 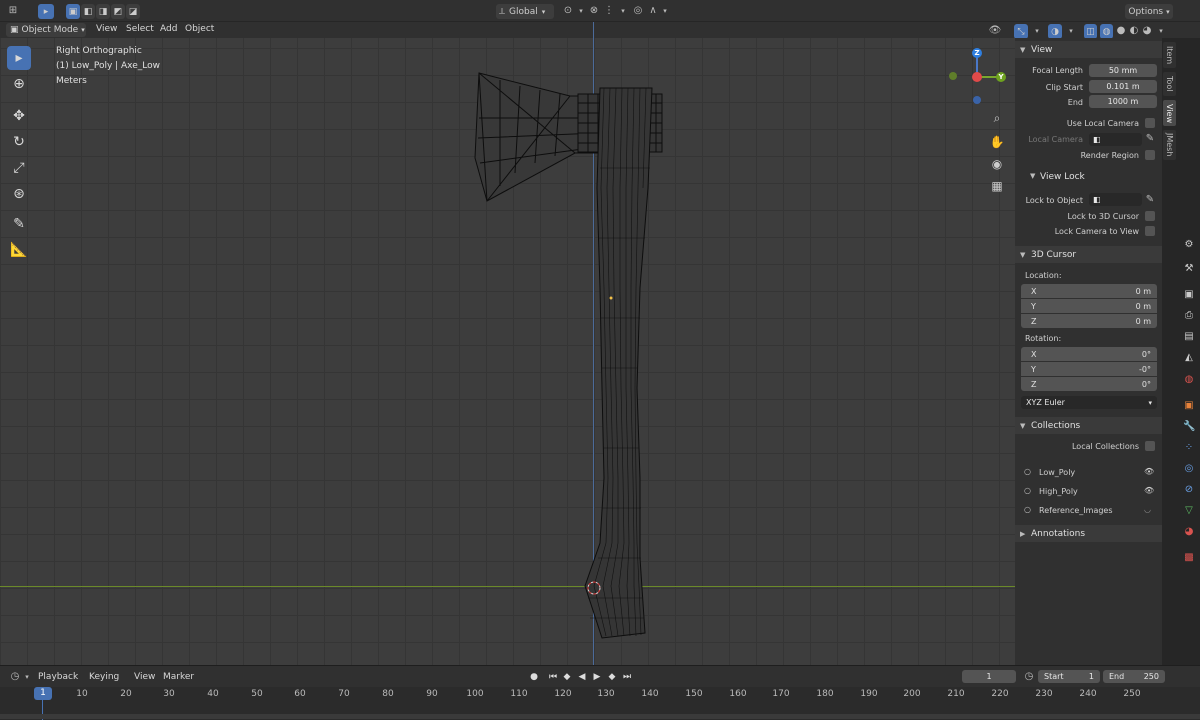 What do you see at coordinates (199, 29) in the screenshot?
I see `menu-object: Object` at bounding box center [199, 29].